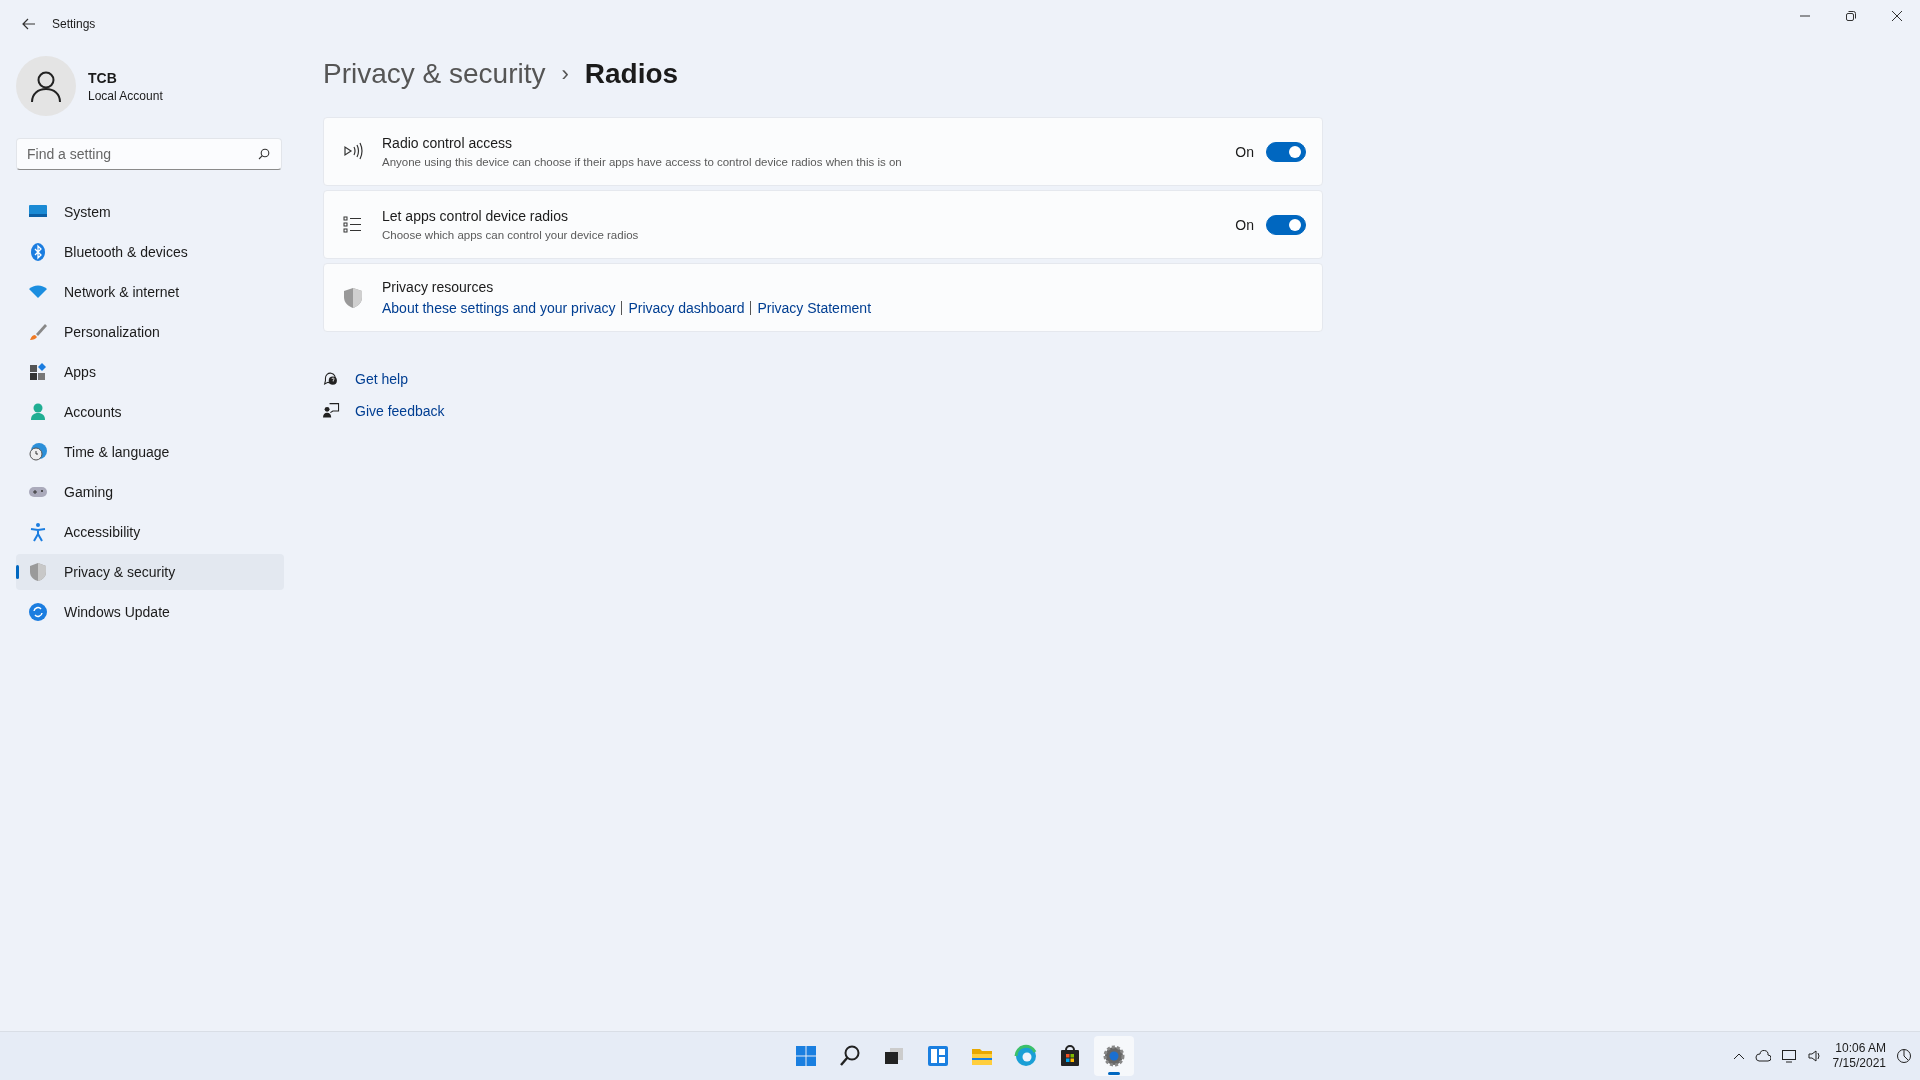 The width and height of the screenshot is (1920, 1080). I want to click on link: Privacy Statement, so click(814, 308).